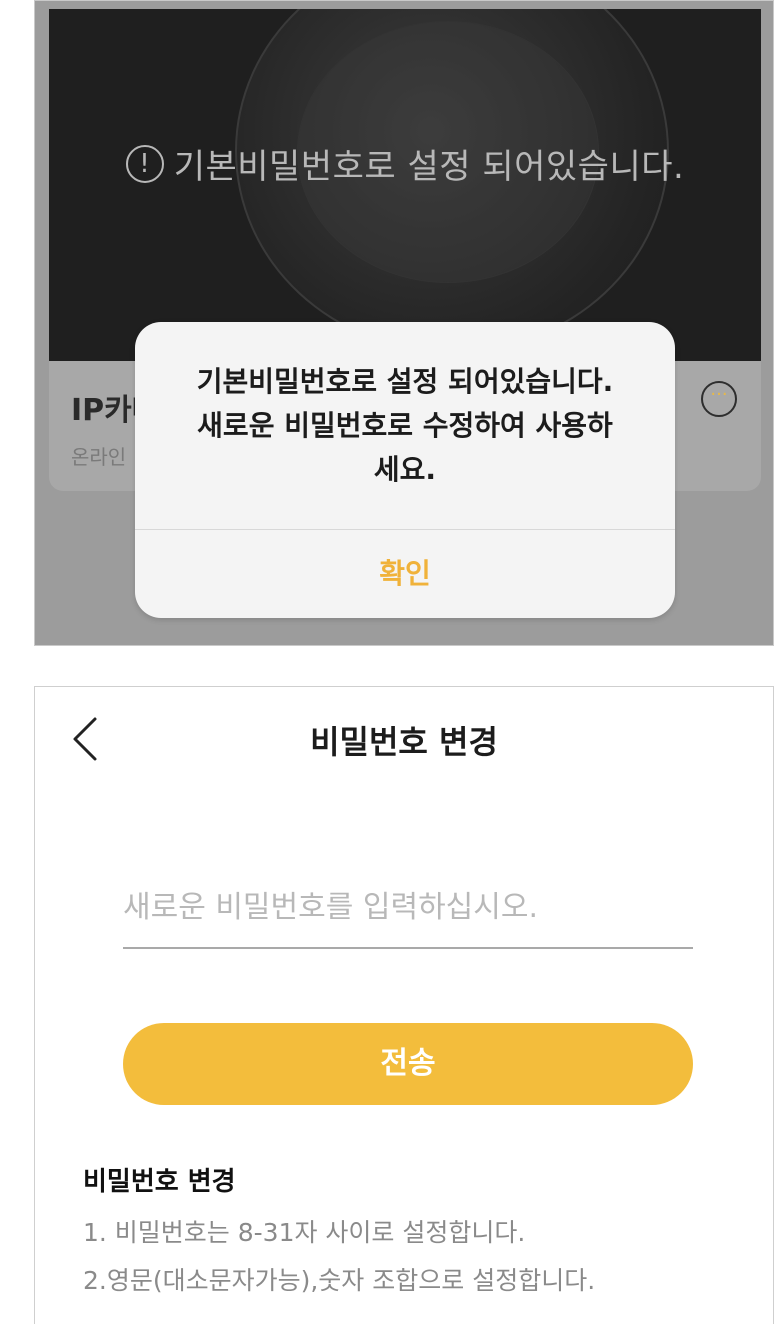 This screenshot has height=1324, width=780. What do you see at coordinates (405, 574) in the screenshot?
I see `confirm-button: 확인` at bounding box center [405, 574].